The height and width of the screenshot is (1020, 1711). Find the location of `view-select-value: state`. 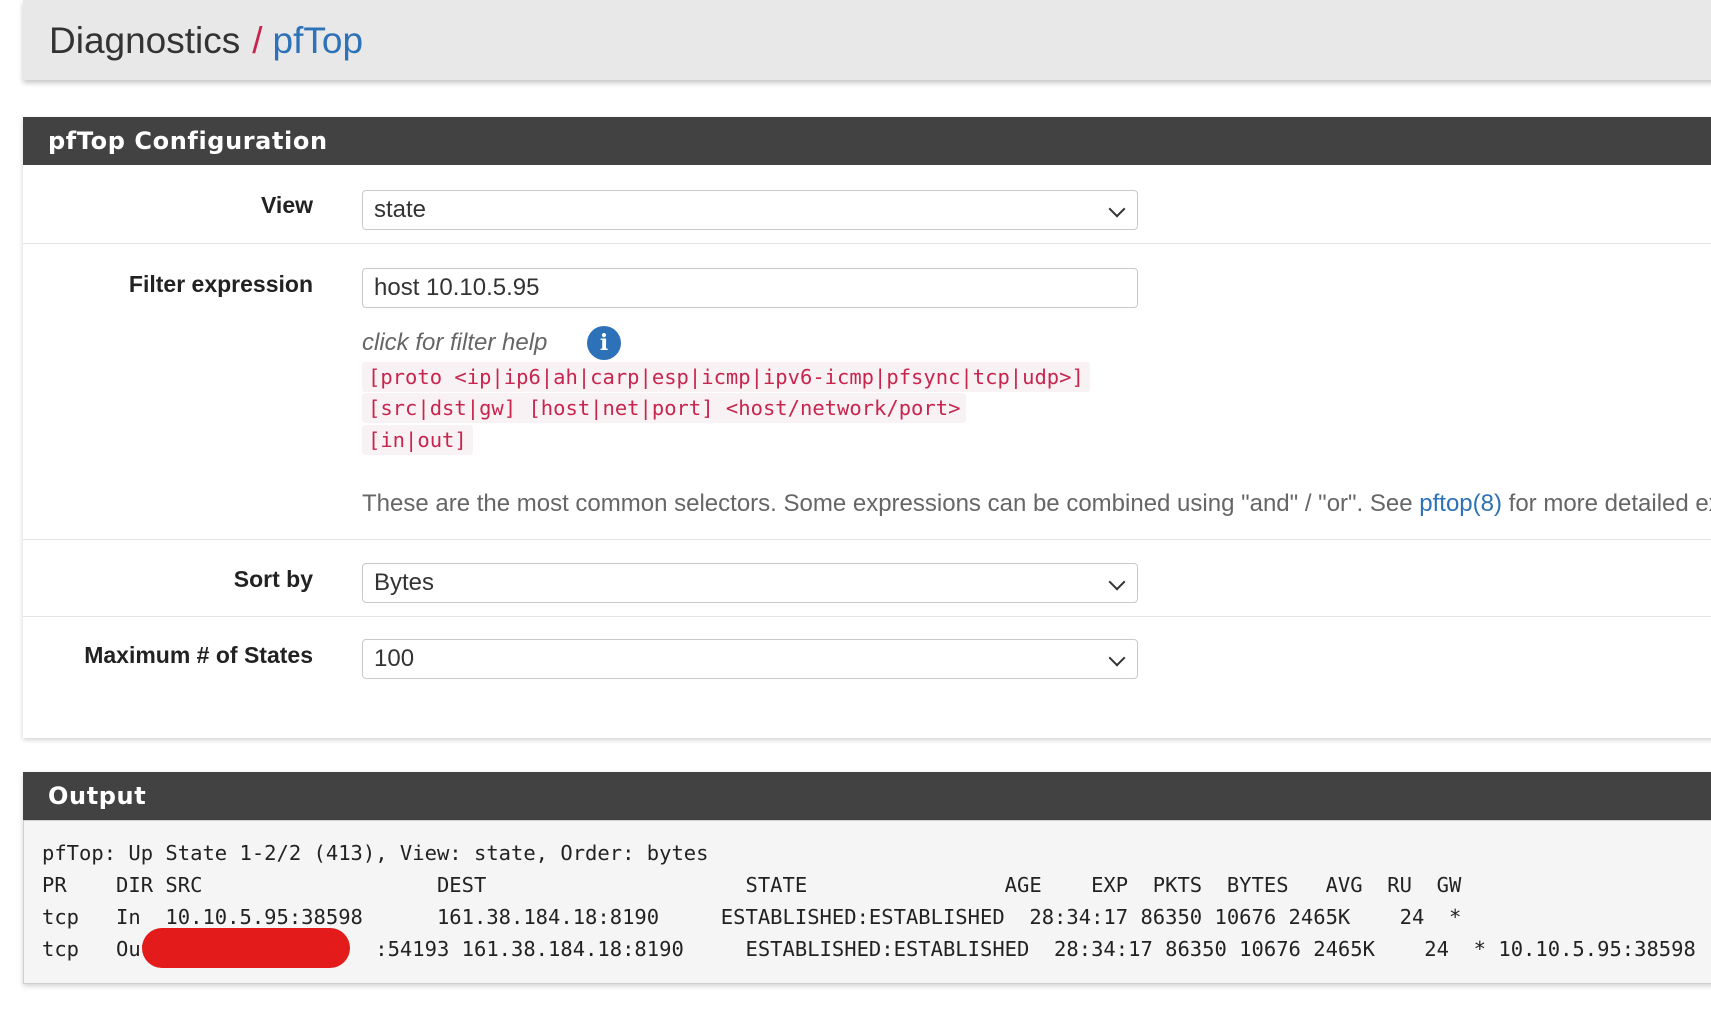

view-select-value: state is located at coordinates (400, 209).